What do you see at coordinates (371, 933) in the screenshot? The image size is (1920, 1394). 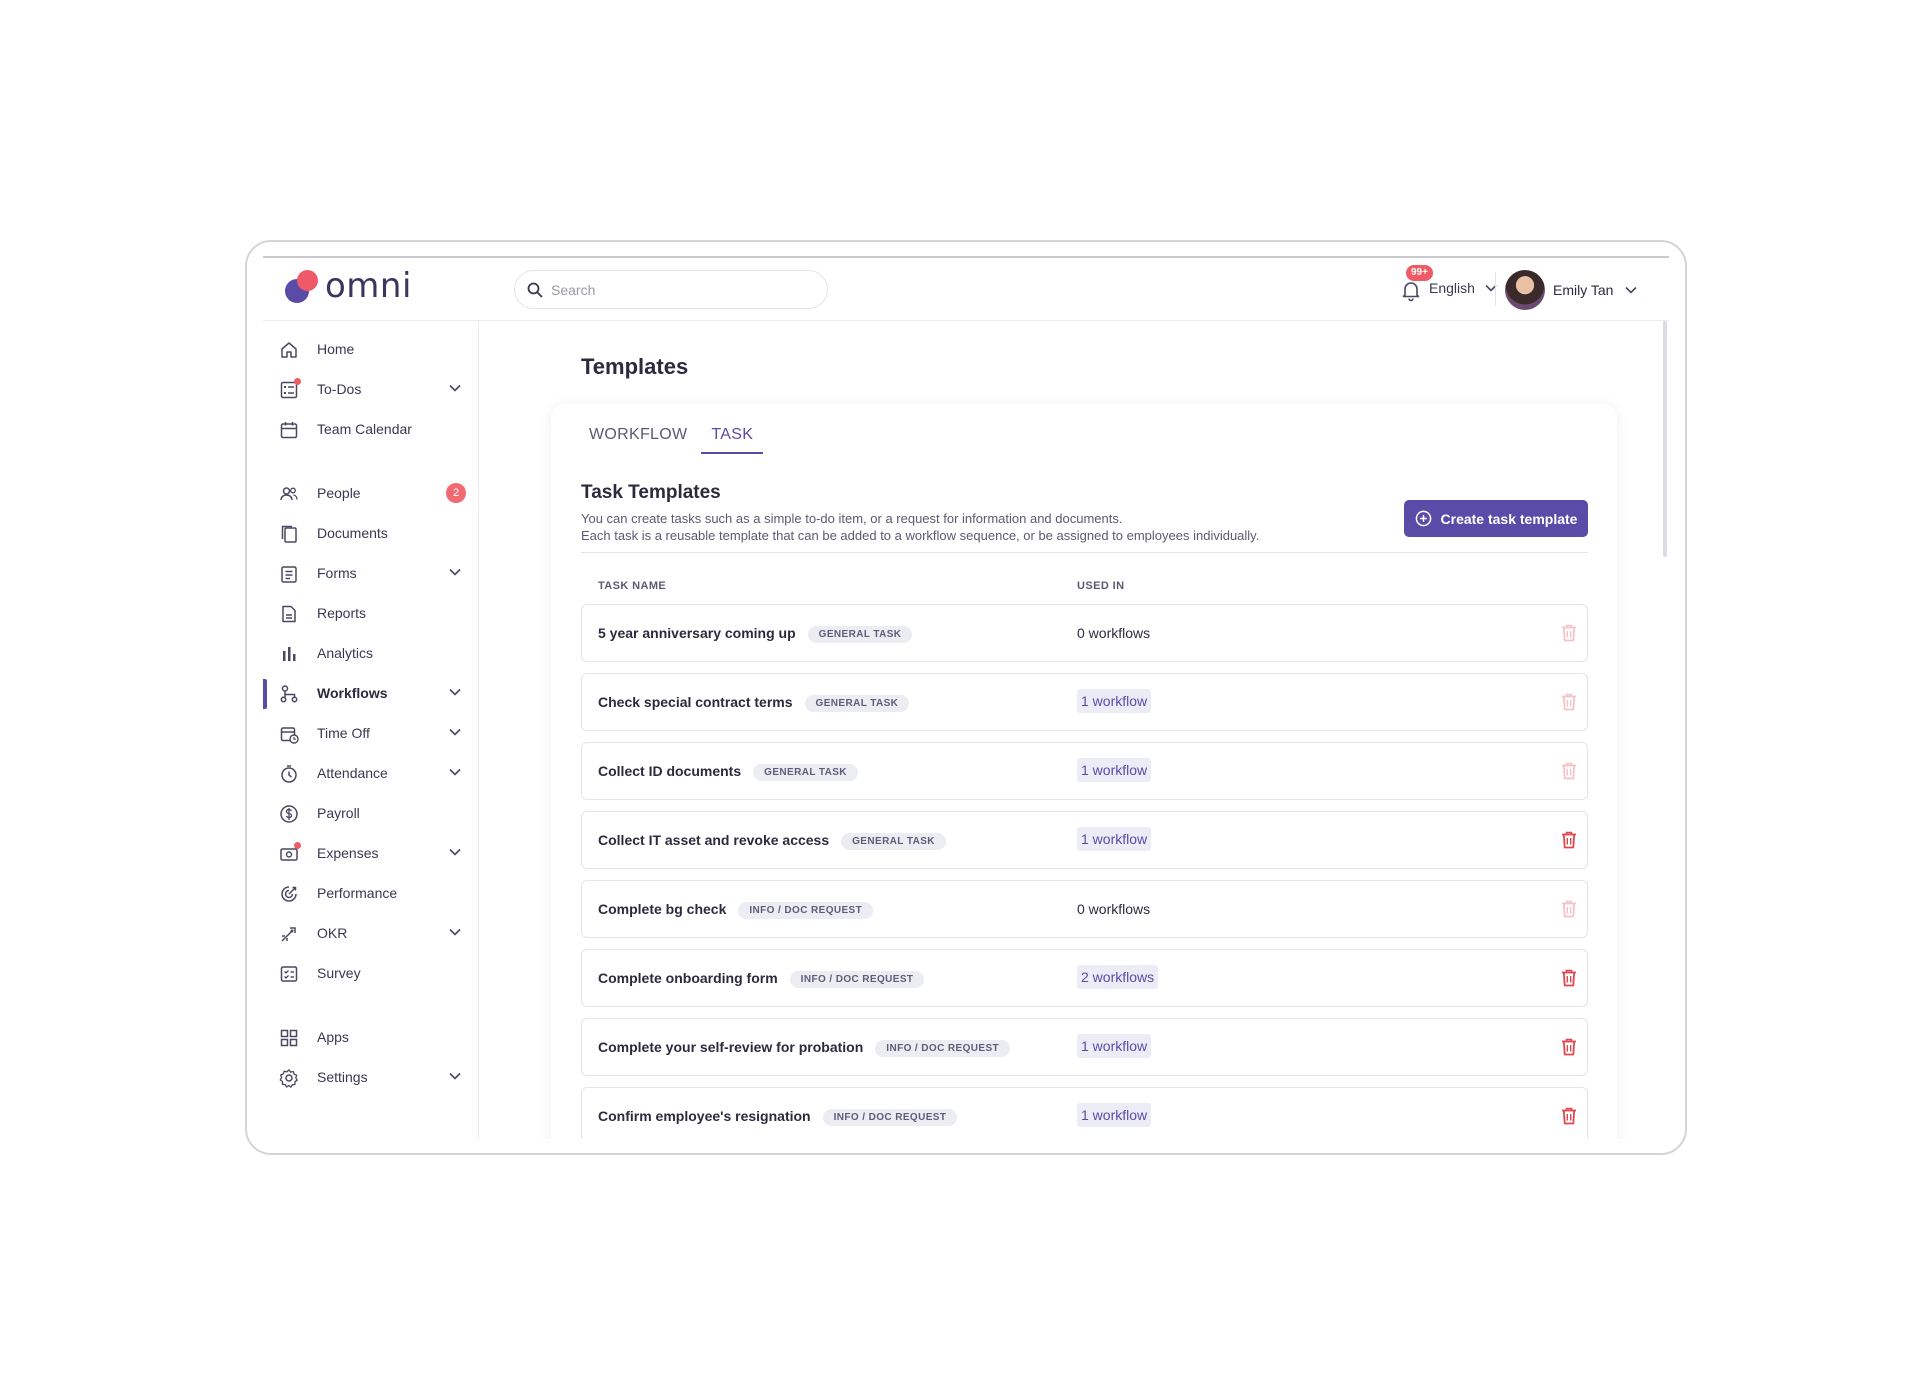 I see `sidebar-item-okr: OKR` at bounding box center [371, 933].